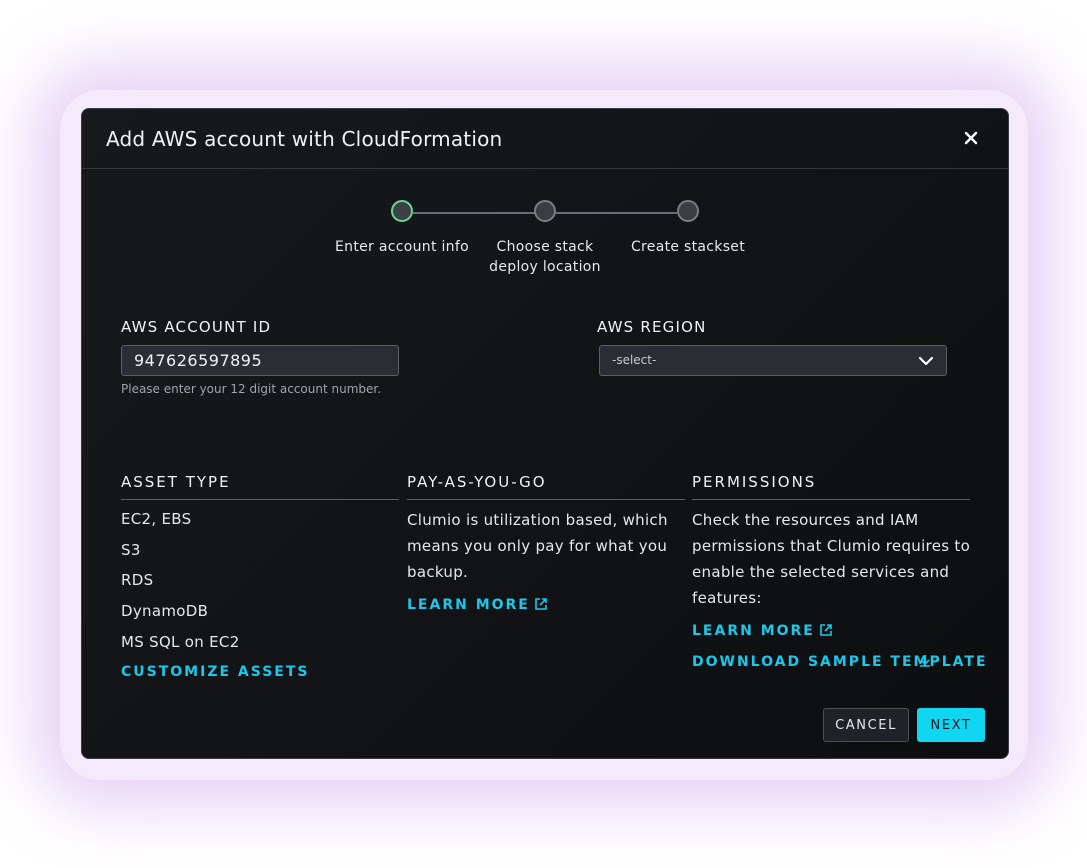 The height and width of the screenshot is (868, 1087). I want to click on step-label-account-info: Enter account info, so click(402, 247).